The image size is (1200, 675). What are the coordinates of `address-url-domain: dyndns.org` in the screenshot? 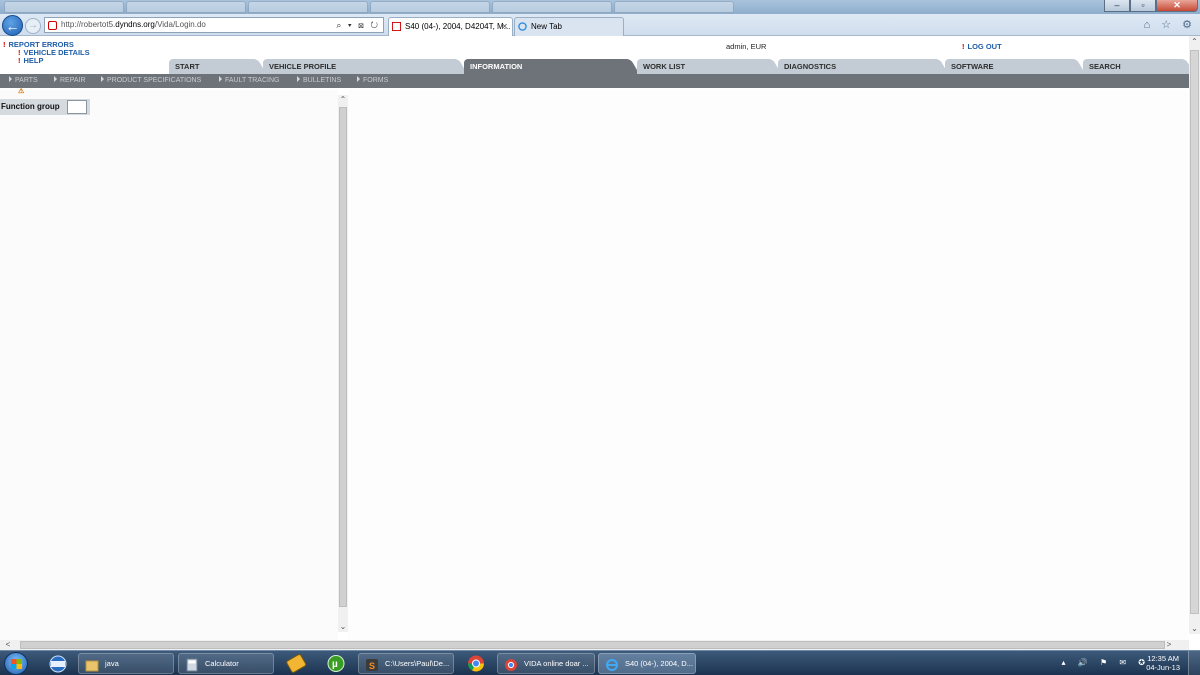 It's located at (135, 24).